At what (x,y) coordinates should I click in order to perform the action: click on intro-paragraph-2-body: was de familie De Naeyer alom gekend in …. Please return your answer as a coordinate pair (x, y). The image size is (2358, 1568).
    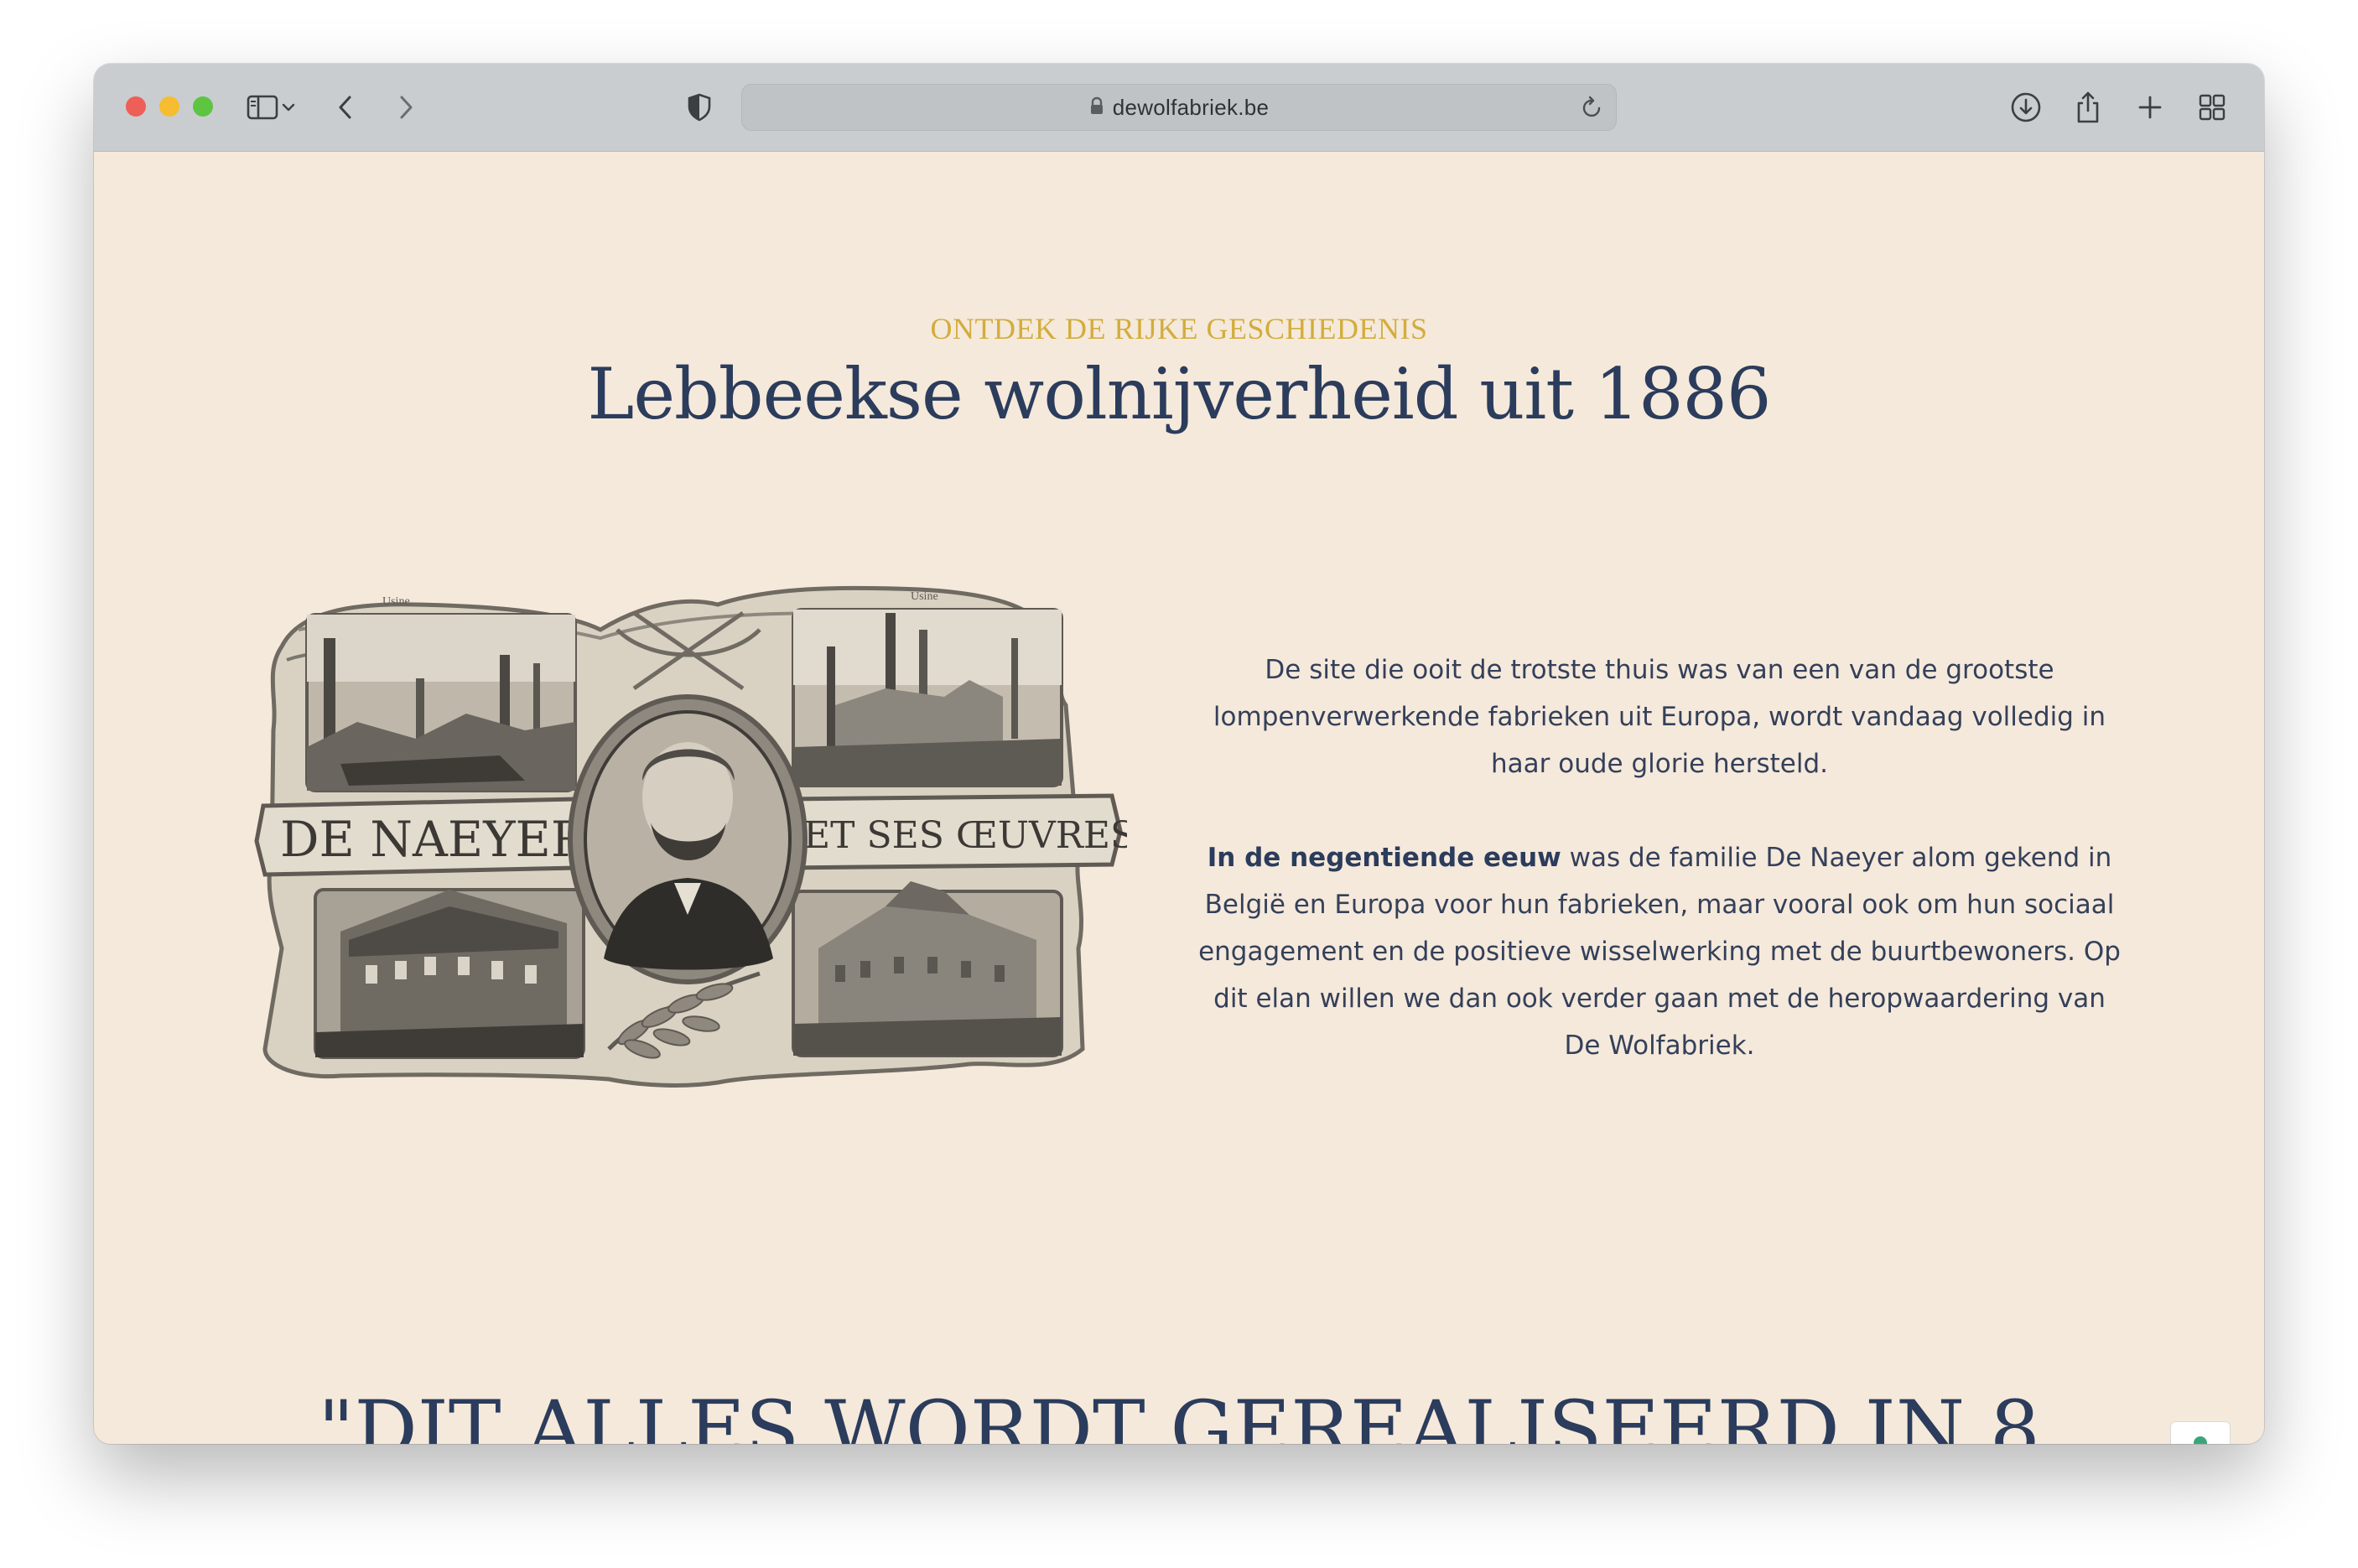
    Looking at the image, I should click on (1659, 952).